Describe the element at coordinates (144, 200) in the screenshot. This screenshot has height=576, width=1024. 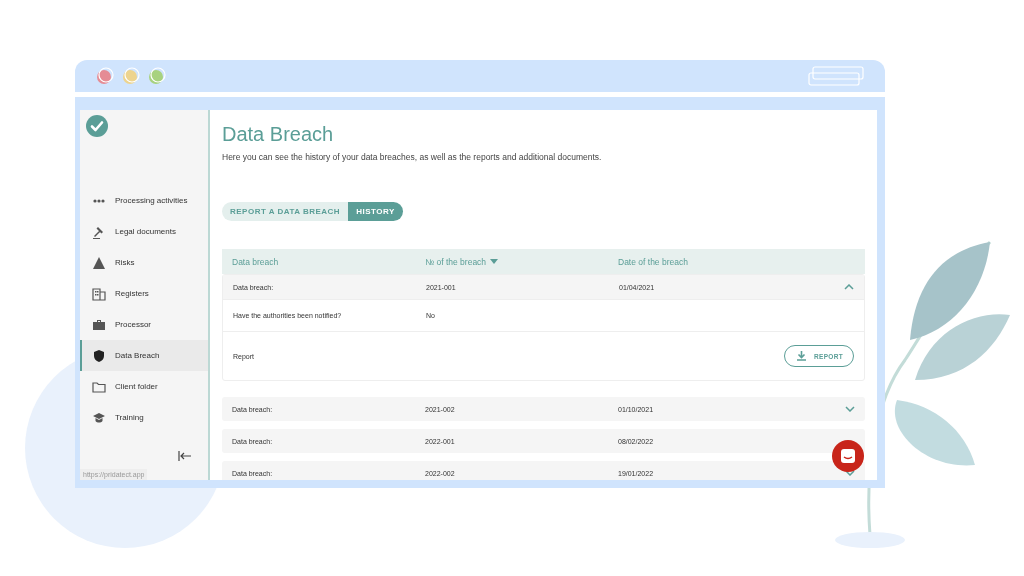
I see `sidebar-item: Processing activities` at that location.